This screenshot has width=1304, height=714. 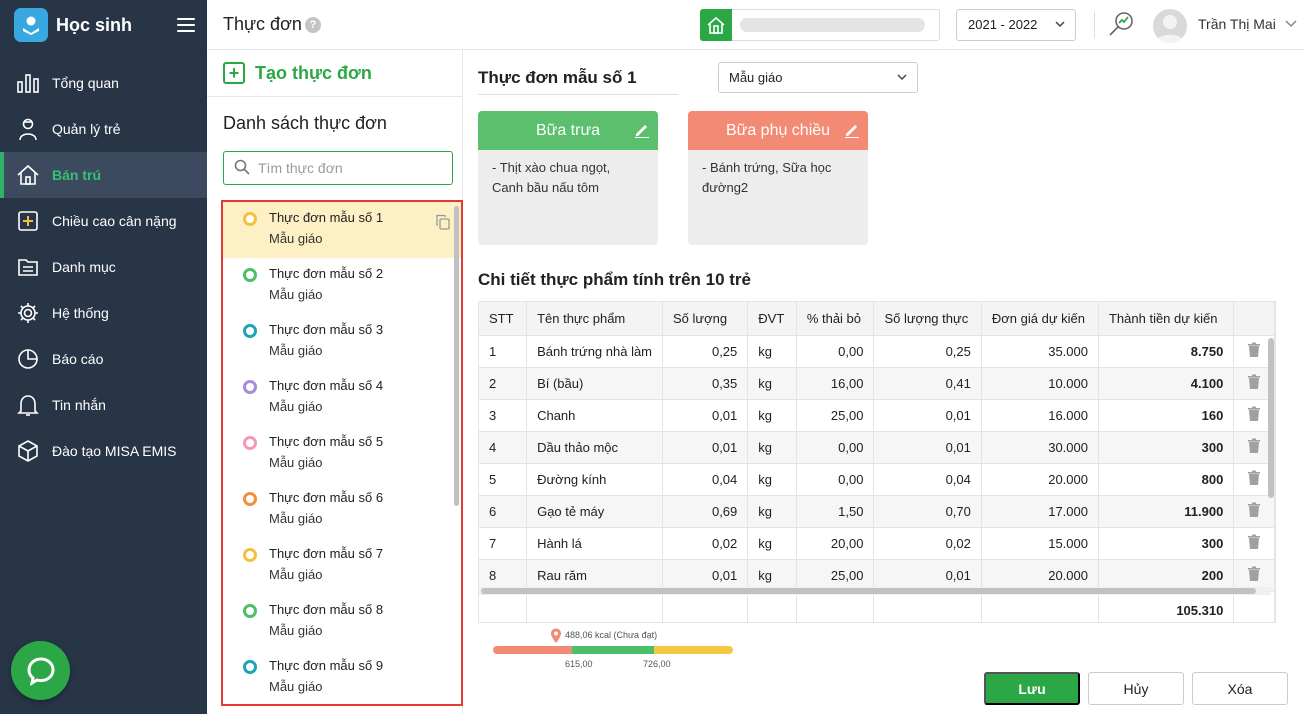 What do you see at coordinates (1237, 24) in the screenshot?
I see `user-name: Trần Thị Mai` at bounding box center [1237, 24].